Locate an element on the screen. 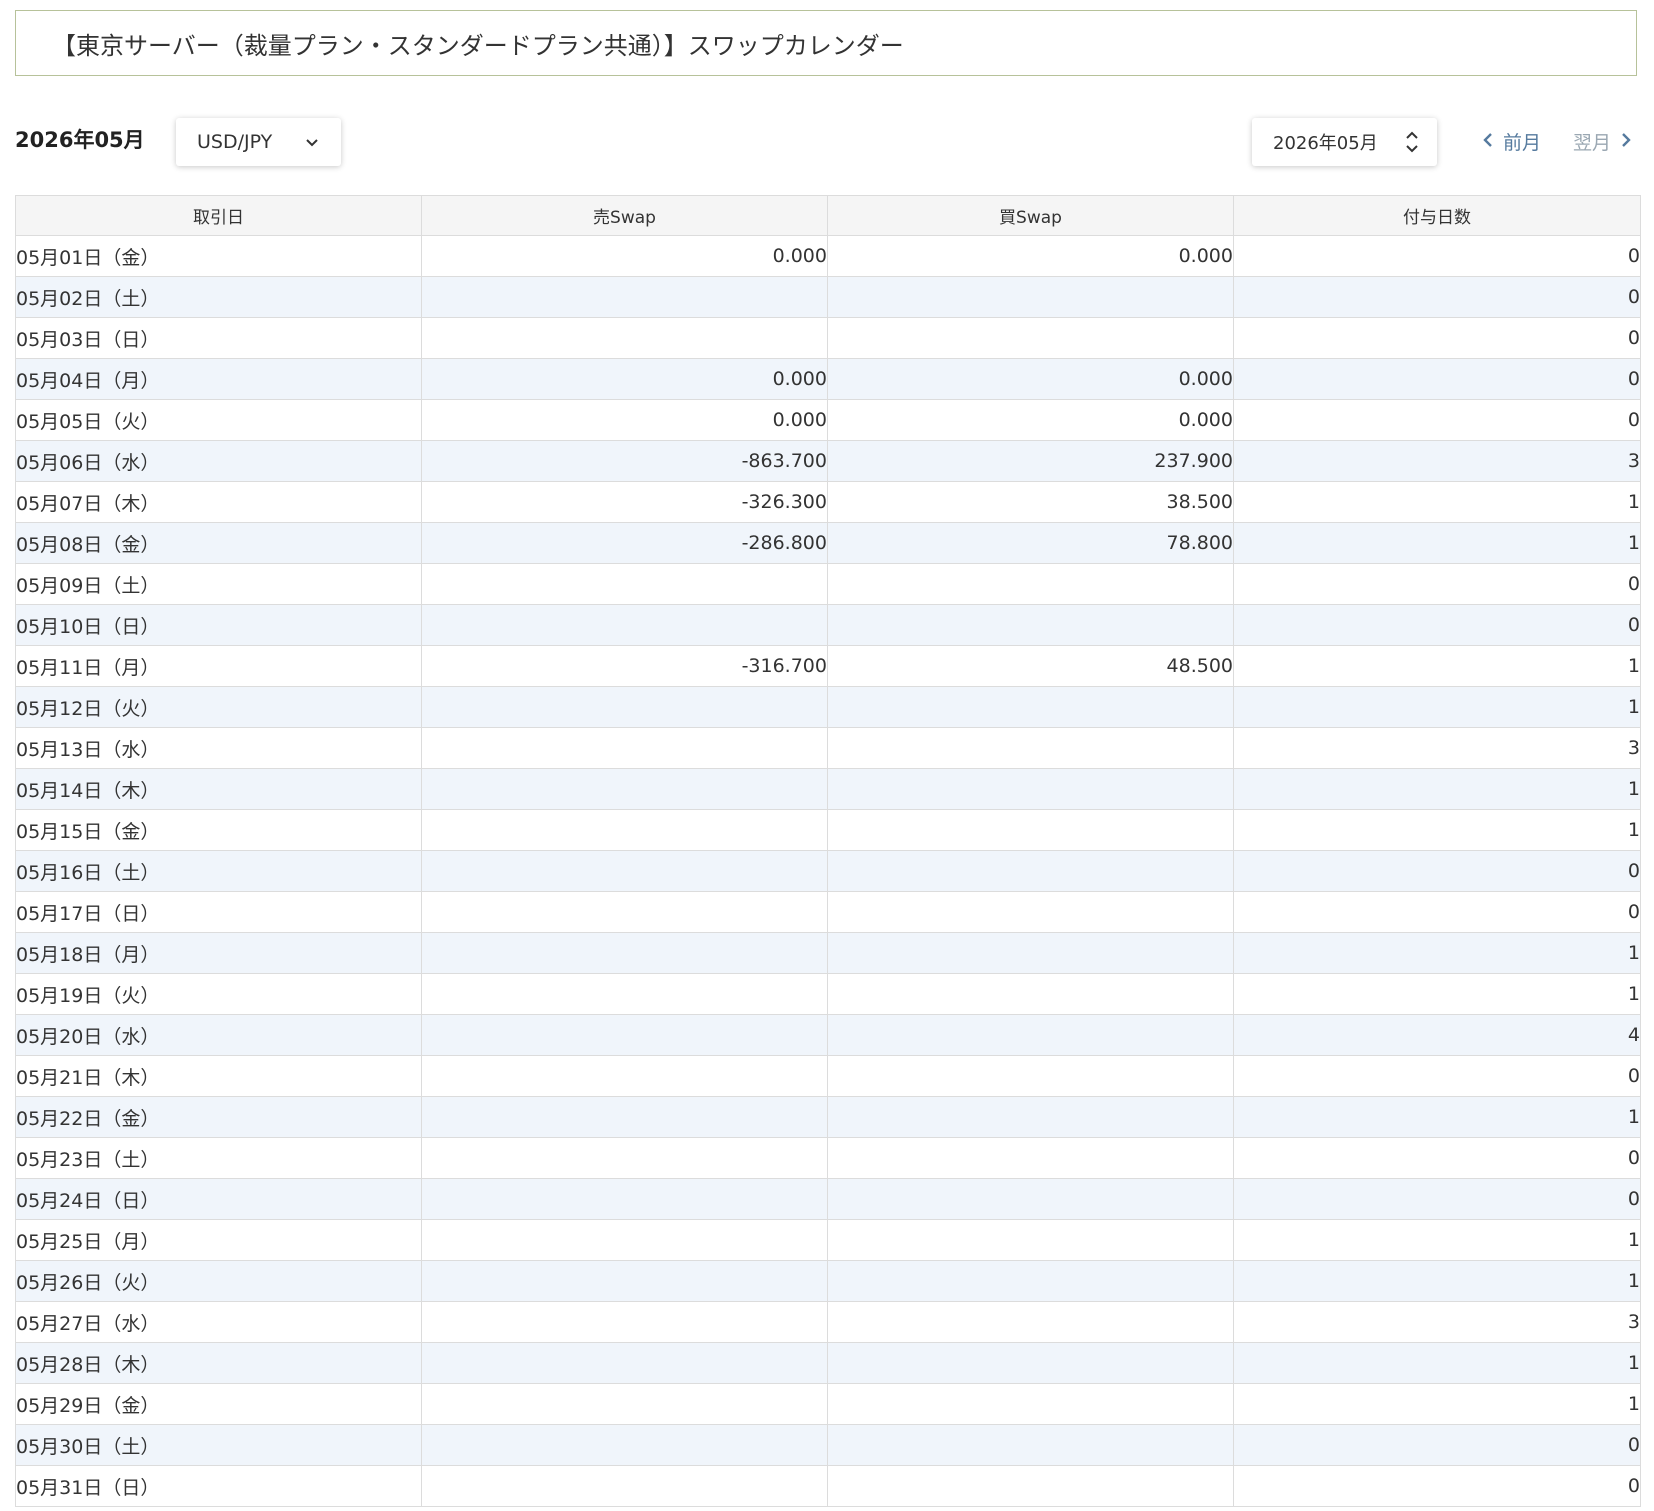 The height and width of the screenshot is (1511, 1654). trade-date-cell: 05月29日（金） is located at coordinates (218, 1404).